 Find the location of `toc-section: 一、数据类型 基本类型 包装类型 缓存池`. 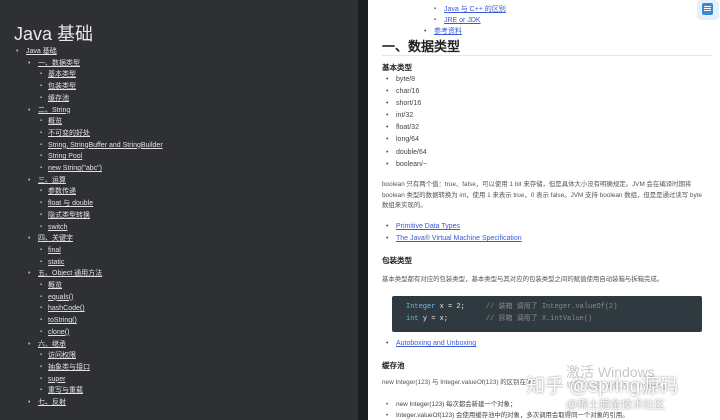

toc-section: 一、数据类型 基本类型 包装类型 缓存池 is located at coordinates (185, 81).